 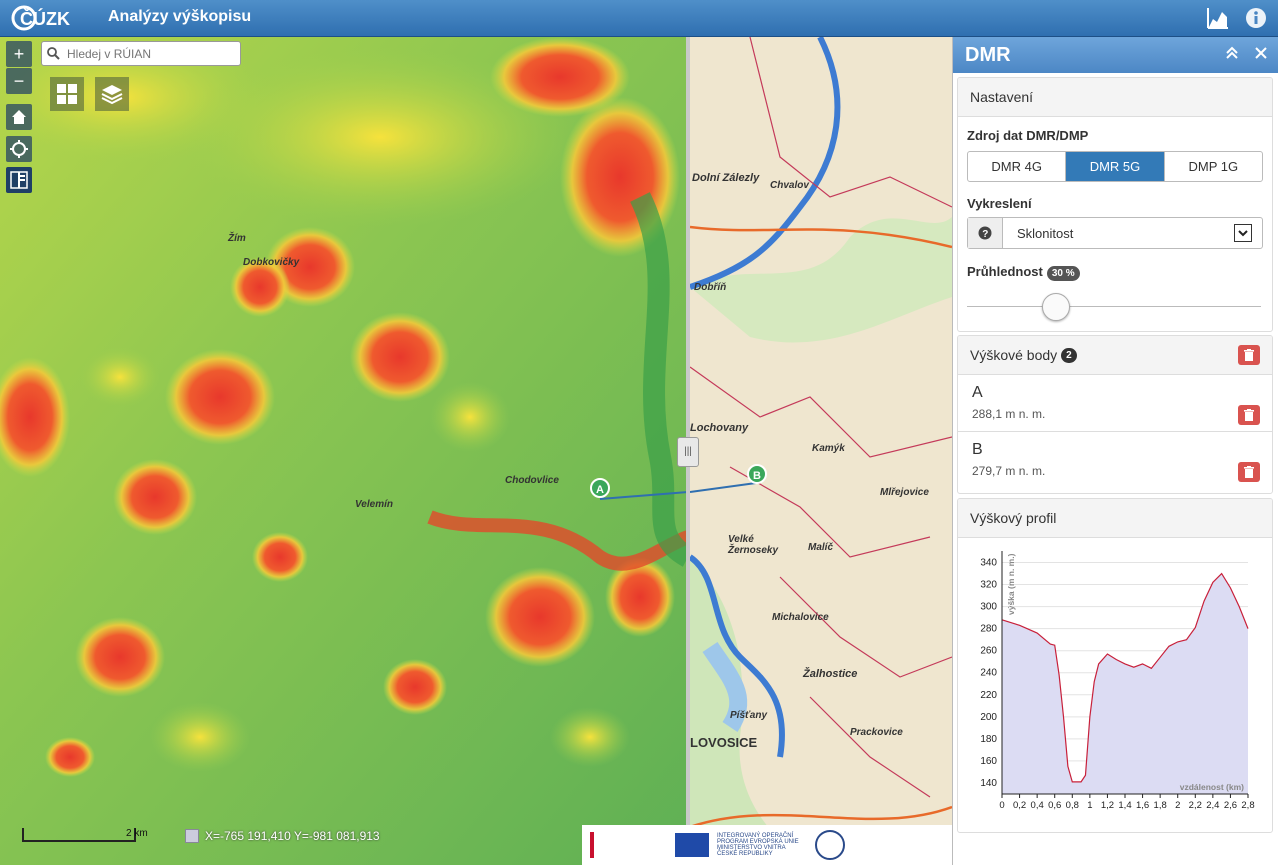 What do you see at coordinates (988, 761) in the screenshot?
I see `y-tick-label: 160` at bounding box center [988, 761].